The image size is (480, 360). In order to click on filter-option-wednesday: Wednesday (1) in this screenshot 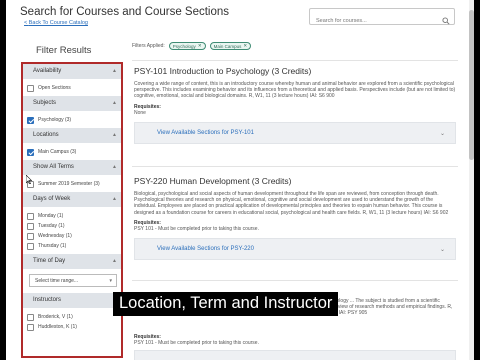, I will do `click(74, 236)`.